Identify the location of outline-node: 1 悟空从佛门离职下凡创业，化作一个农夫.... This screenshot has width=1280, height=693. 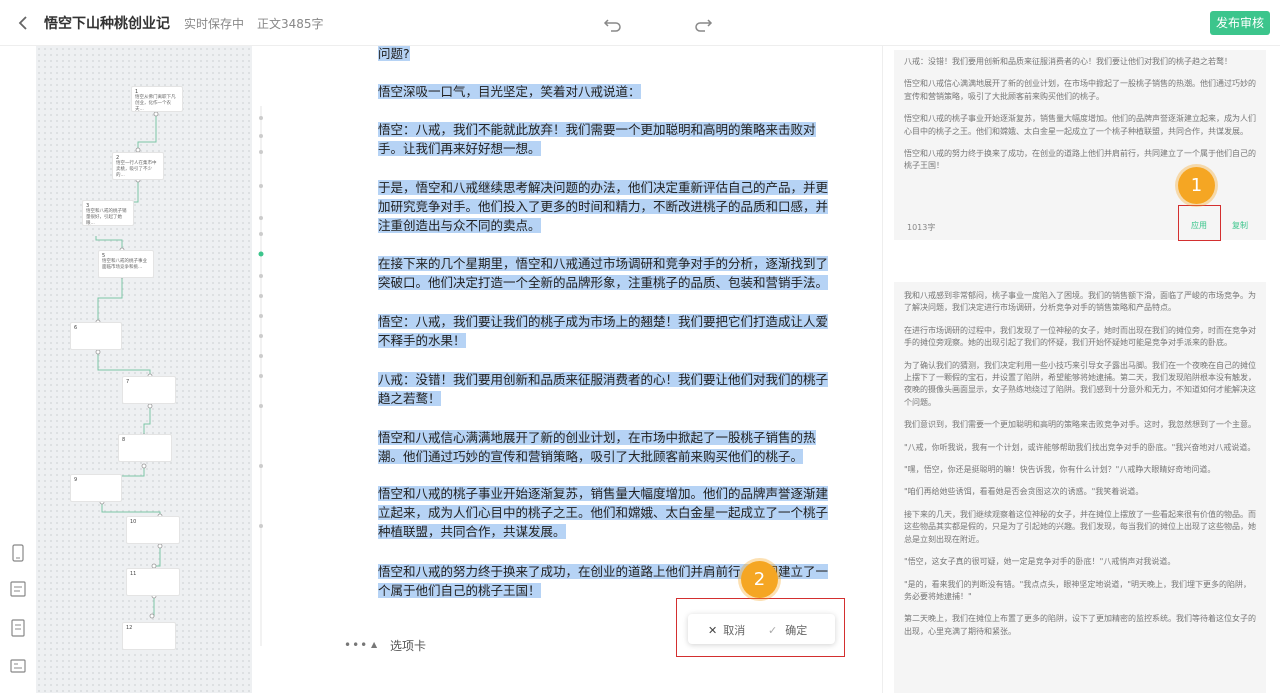
(157, 99).